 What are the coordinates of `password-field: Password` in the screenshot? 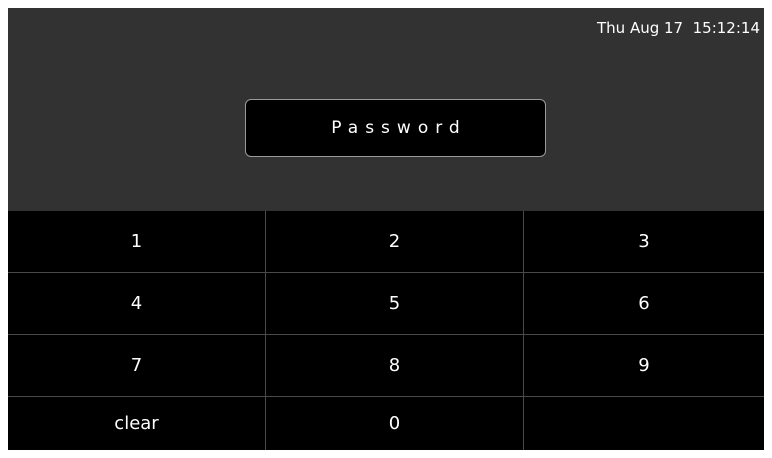 It's located at (395, 128).